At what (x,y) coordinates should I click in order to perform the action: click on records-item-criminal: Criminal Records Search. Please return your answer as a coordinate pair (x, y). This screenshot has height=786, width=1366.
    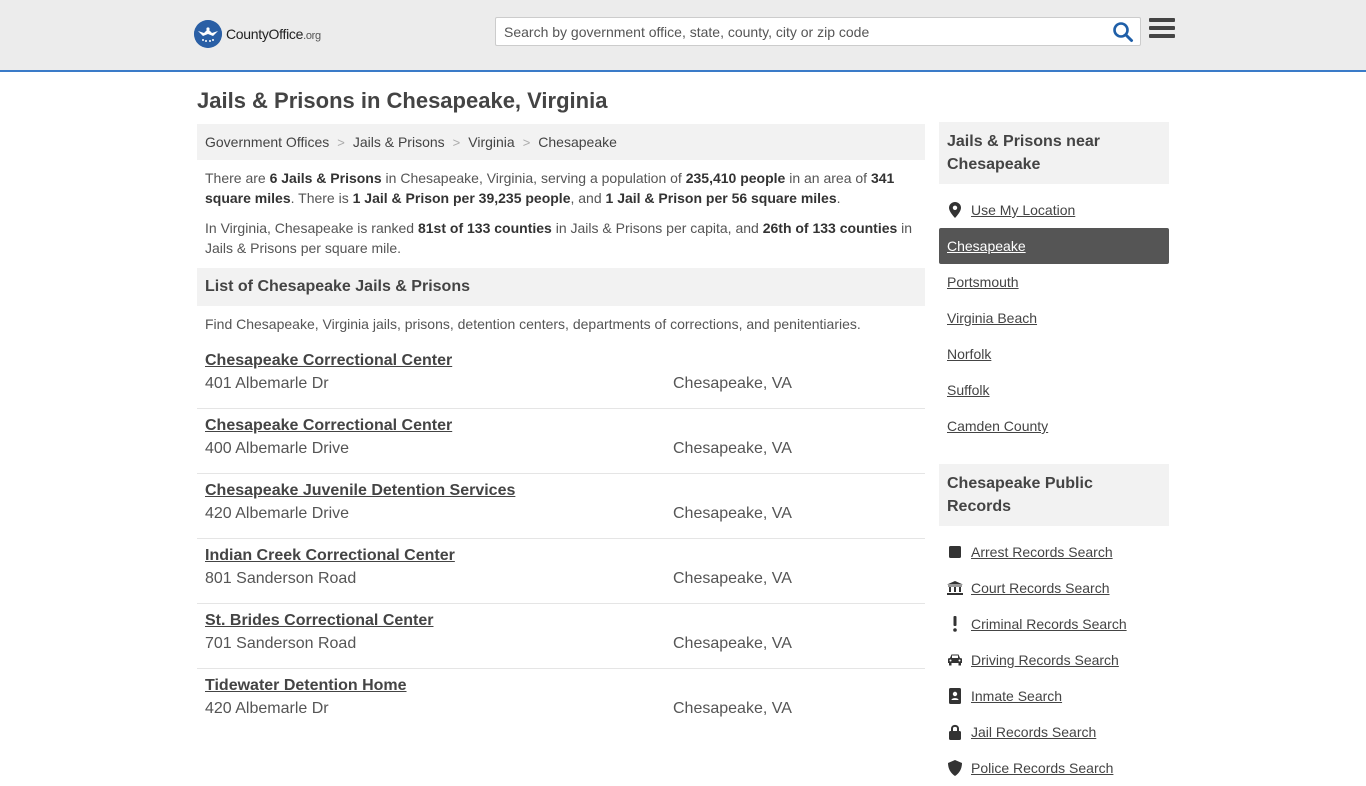
    Looking at the image, I should click on (1054, 624).